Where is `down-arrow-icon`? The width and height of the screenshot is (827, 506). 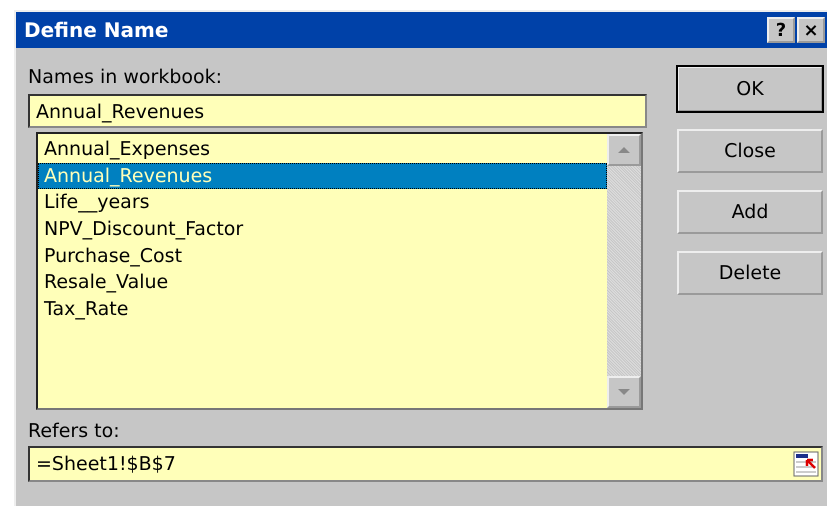 down-arrow-icon is located at coordinates (624, 392).